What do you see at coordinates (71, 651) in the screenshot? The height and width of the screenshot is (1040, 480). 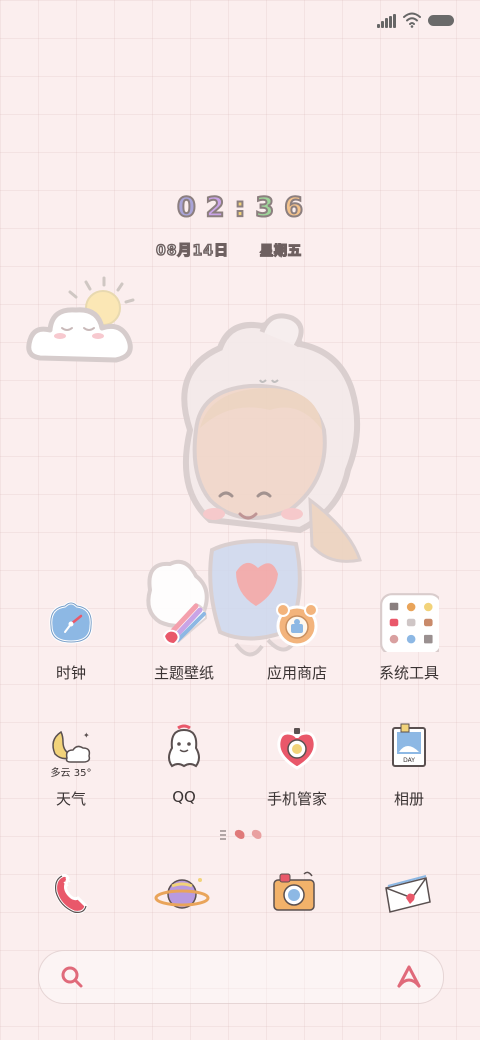 I see `app-clock: 时钟` at bounding box center [71, 651].